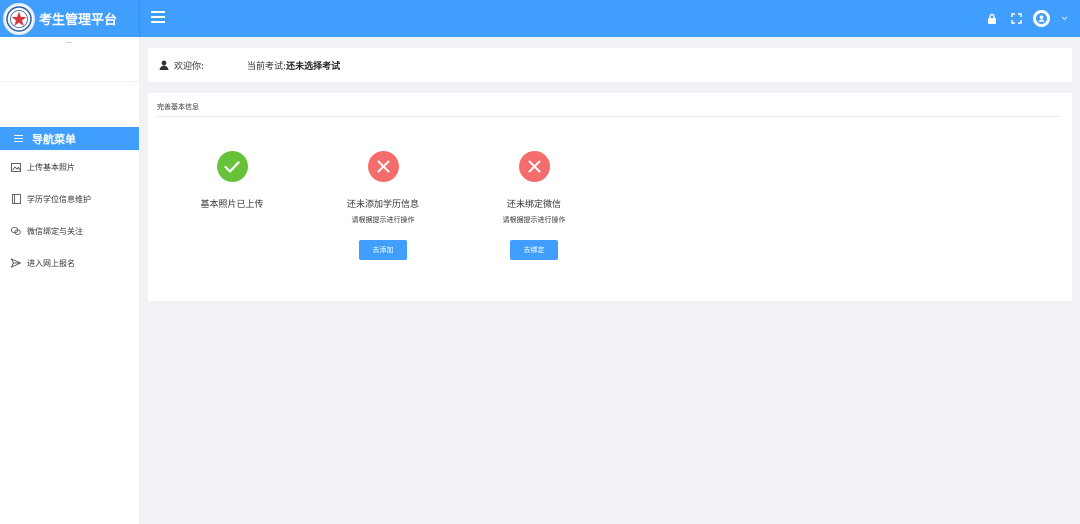 The image size is (1080, 524). I want to click on greeting-text: 欢迎你:, so click(189, 66).